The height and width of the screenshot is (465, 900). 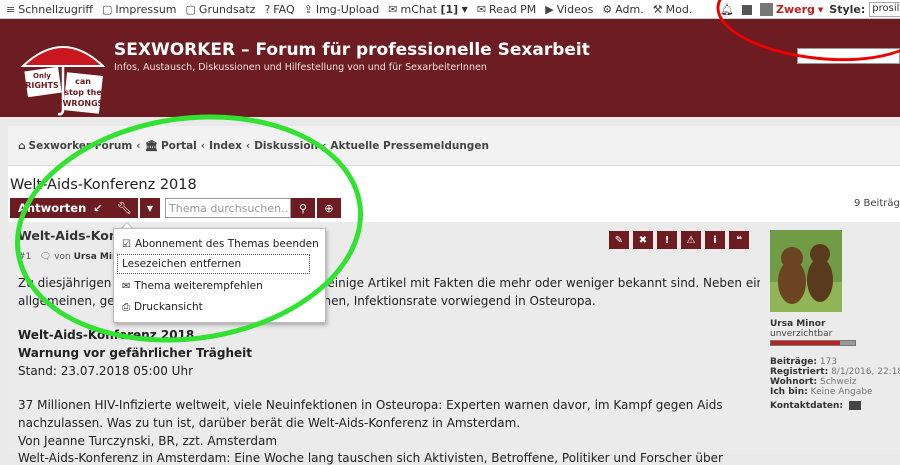 What do you see at coordinates (42, 76) in the screenshot?
I see `svg-text: Only` at bounding box center [42, 76].